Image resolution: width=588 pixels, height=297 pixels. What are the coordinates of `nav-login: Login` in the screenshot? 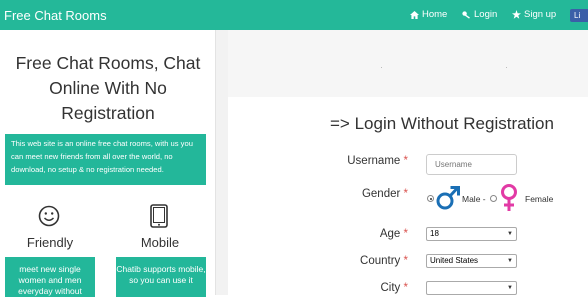 It's located at (479, 14).